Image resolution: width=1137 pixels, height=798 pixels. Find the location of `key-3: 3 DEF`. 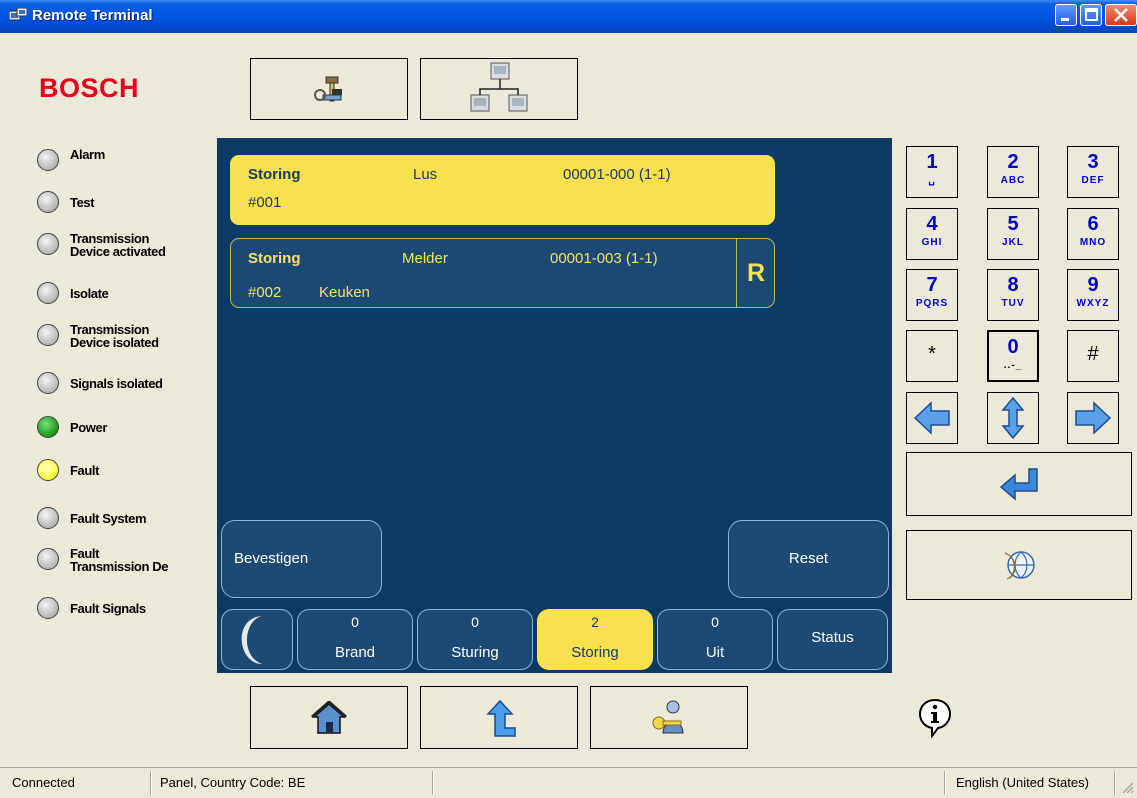

key-3: 3 DEF is located at coordinates (1093, 172).